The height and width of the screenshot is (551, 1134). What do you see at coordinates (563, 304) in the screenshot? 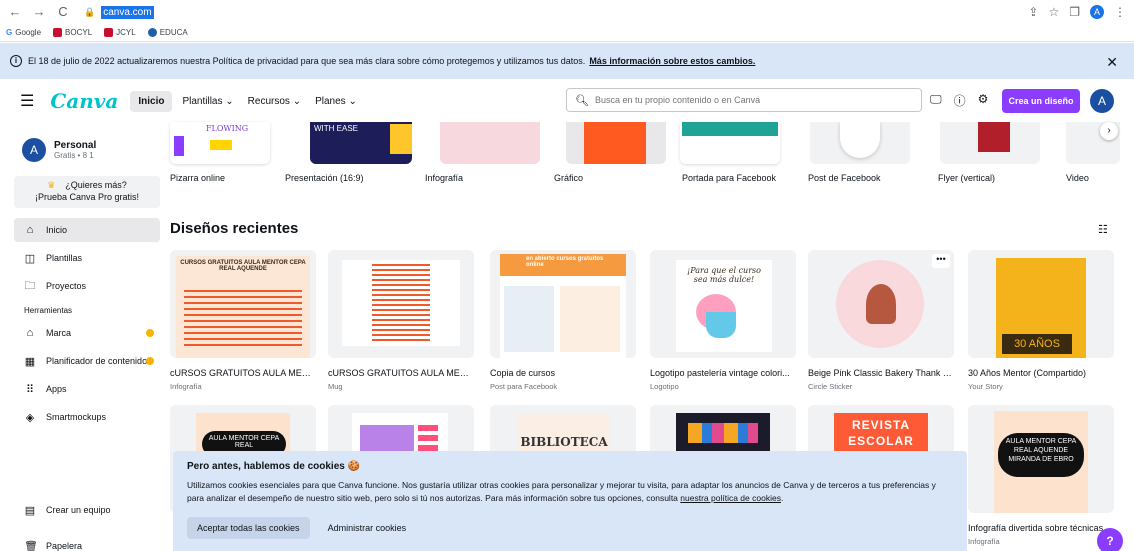
I see `design-thumbnail: en abierto cursos gratuitos online` at bounding box center [563, 304].